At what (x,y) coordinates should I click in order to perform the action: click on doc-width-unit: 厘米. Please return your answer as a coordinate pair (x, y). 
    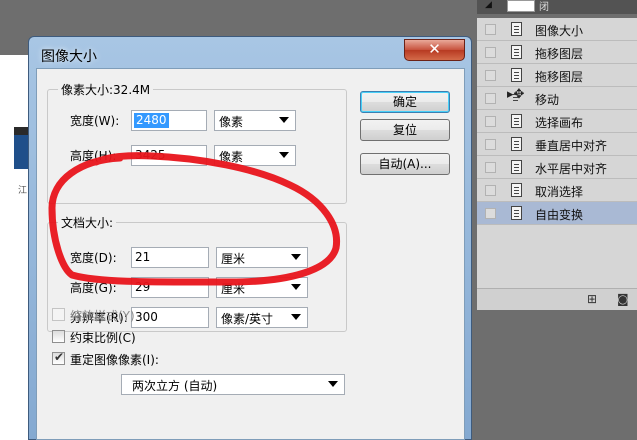
    Looking at the image, I should click on (233, 259).